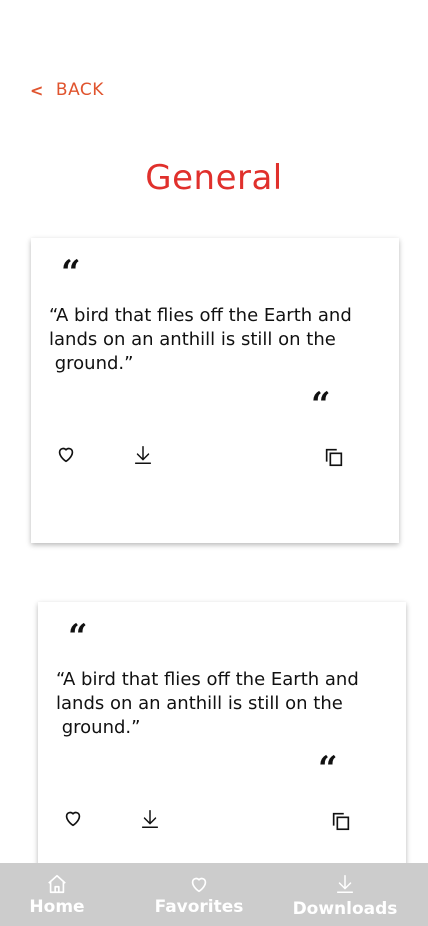 The height and width of the screenshot is (926, 428). I want to click on tab-favorites: Favorites, so click(199, 894).